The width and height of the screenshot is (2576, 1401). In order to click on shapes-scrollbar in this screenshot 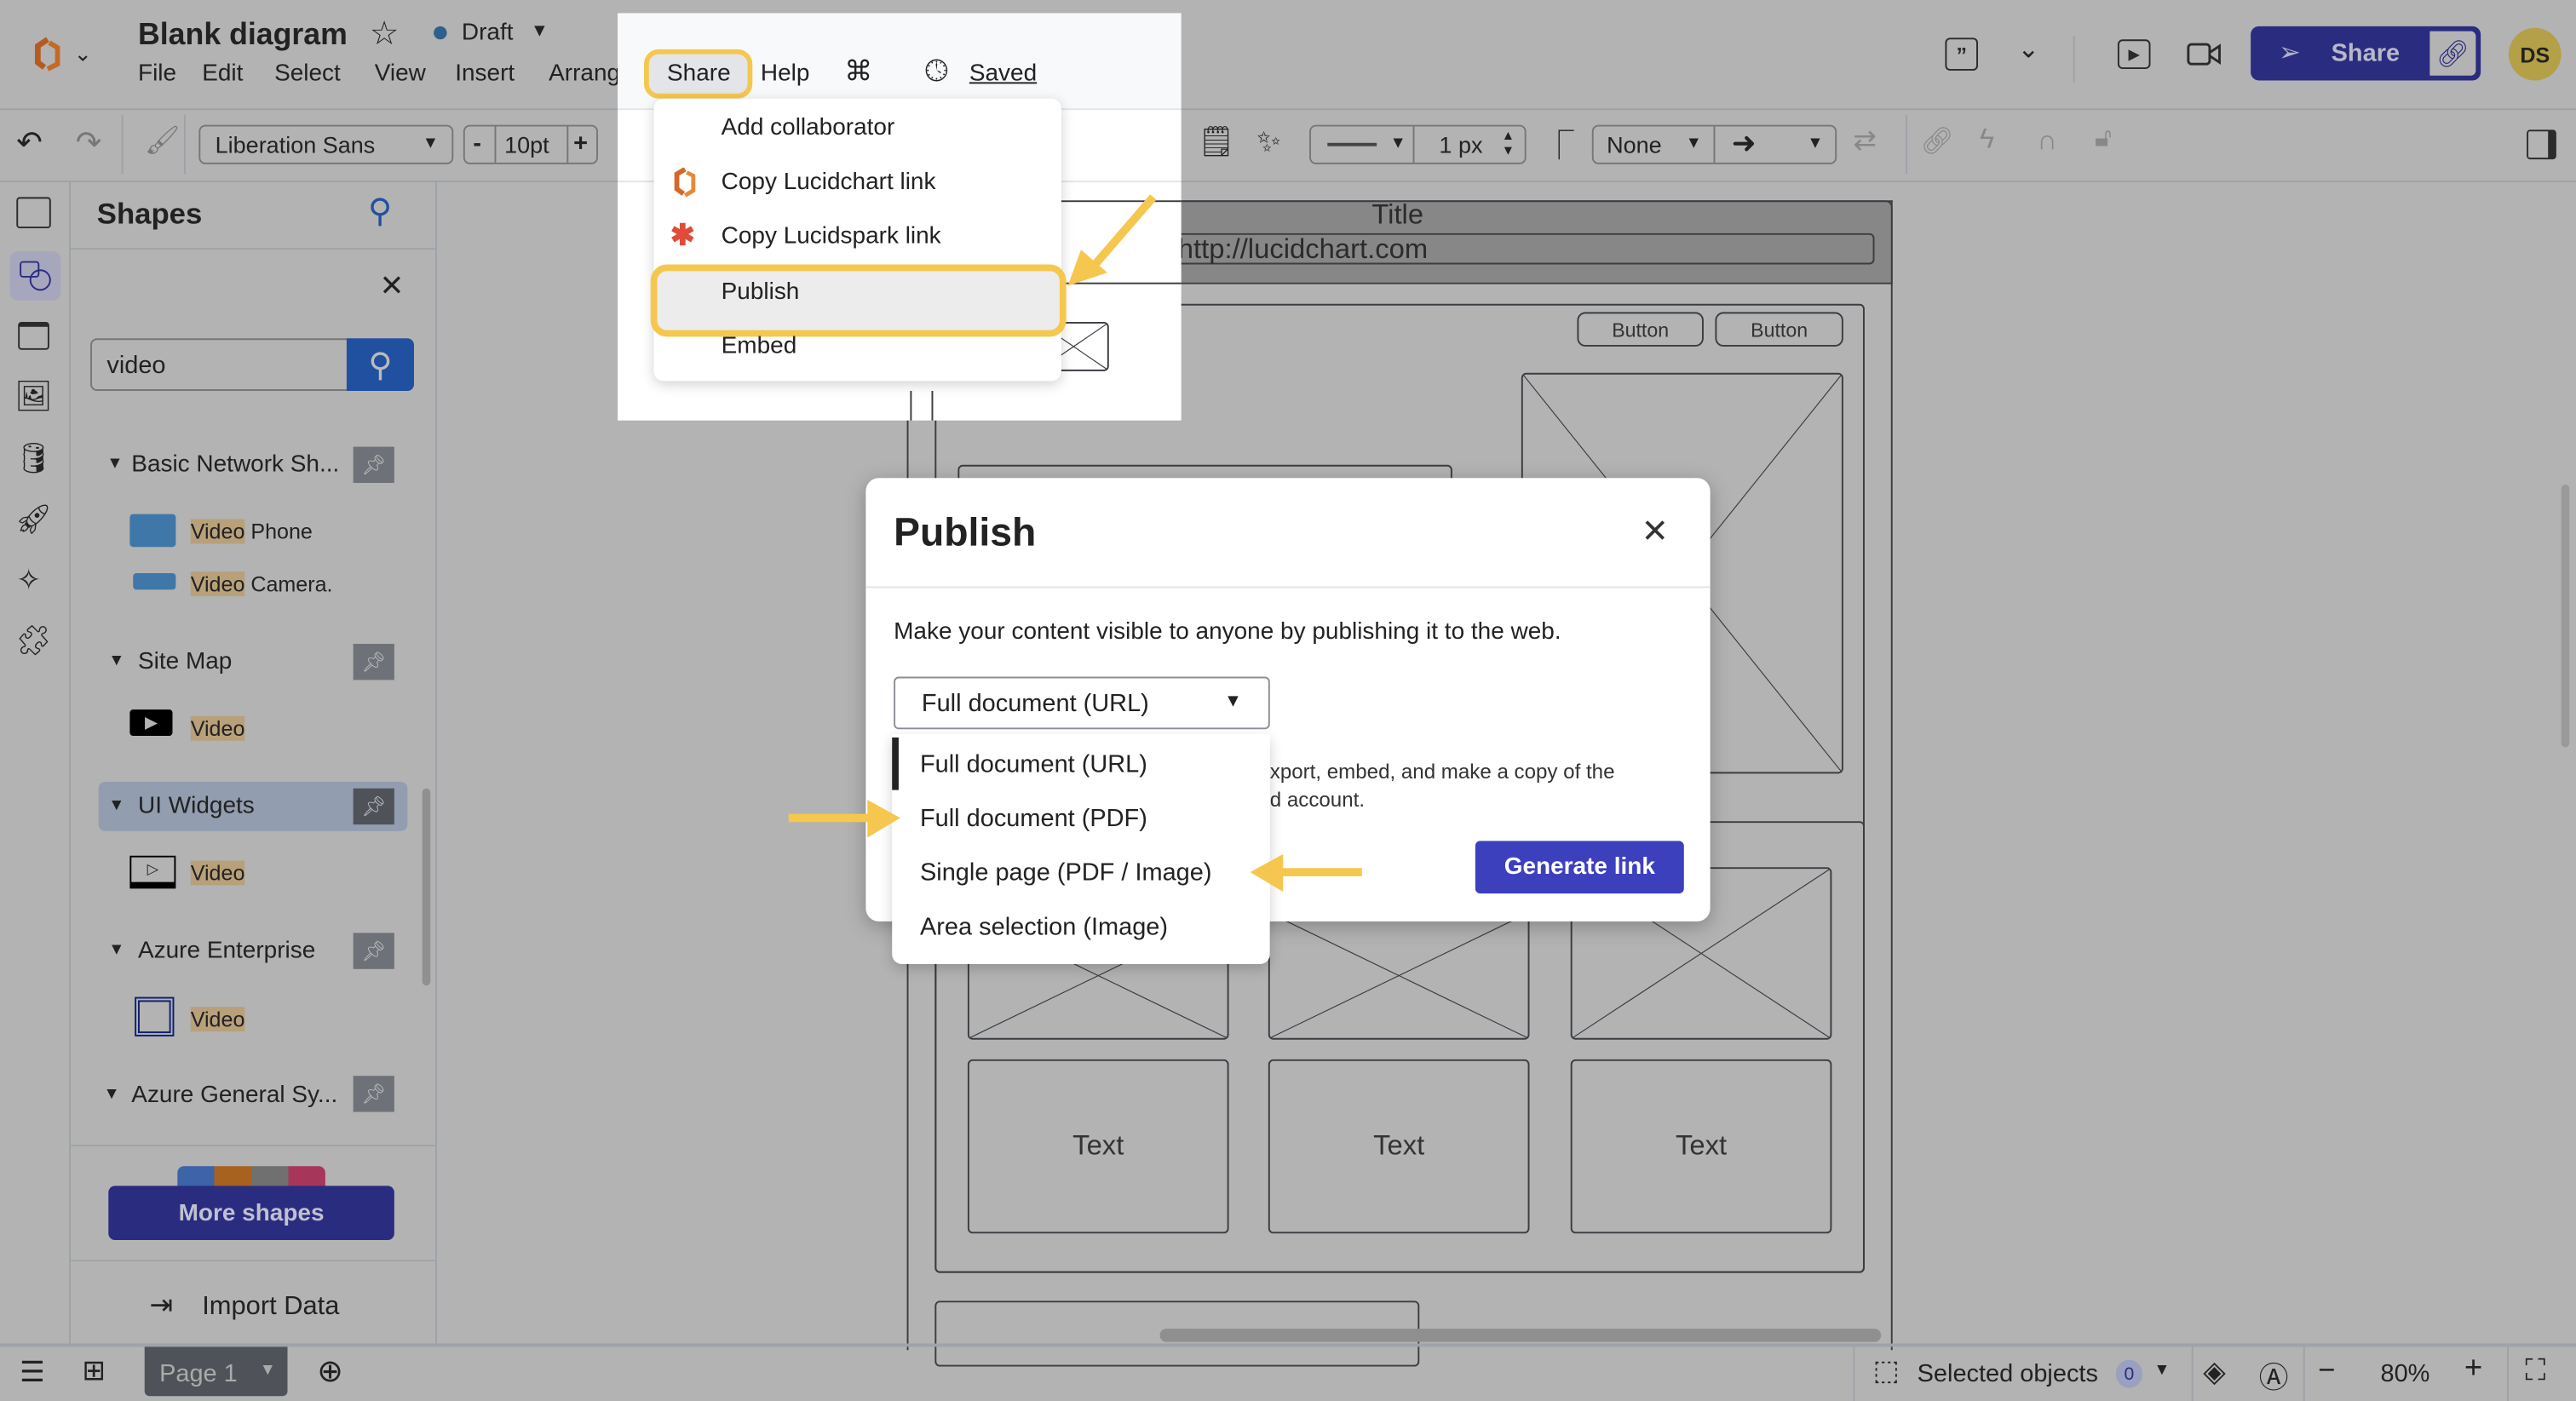, I will do `click(427, 887)`.